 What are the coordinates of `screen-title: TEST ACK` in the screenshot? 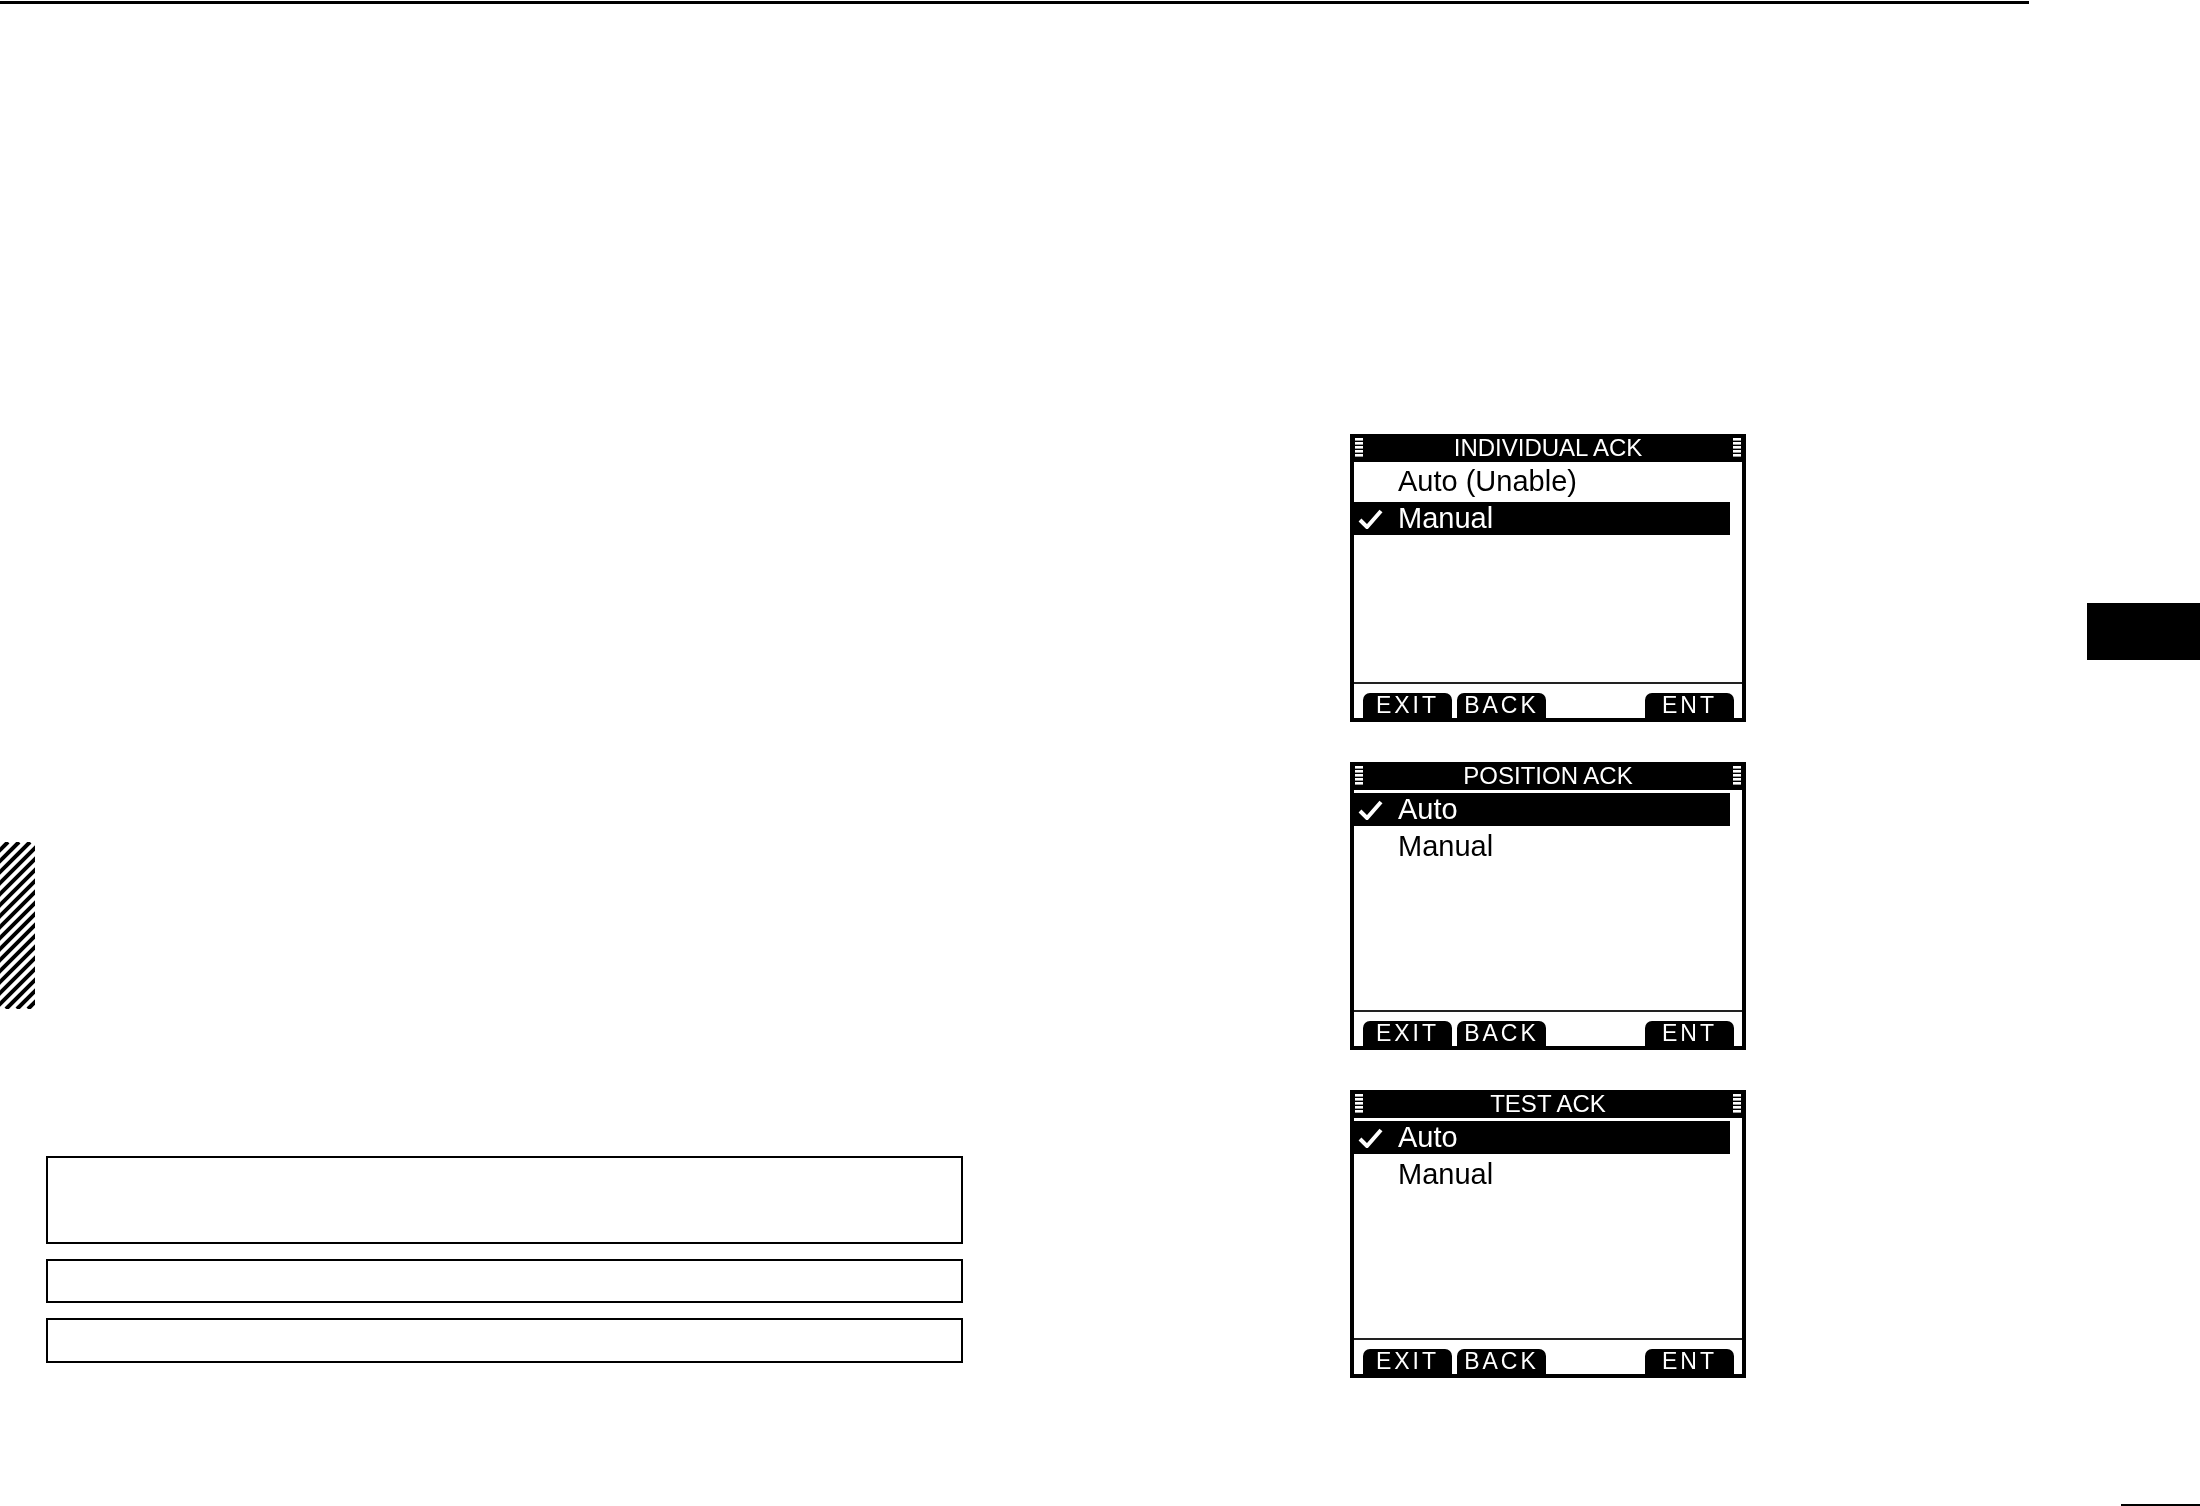 It's located at (1548, 1104).